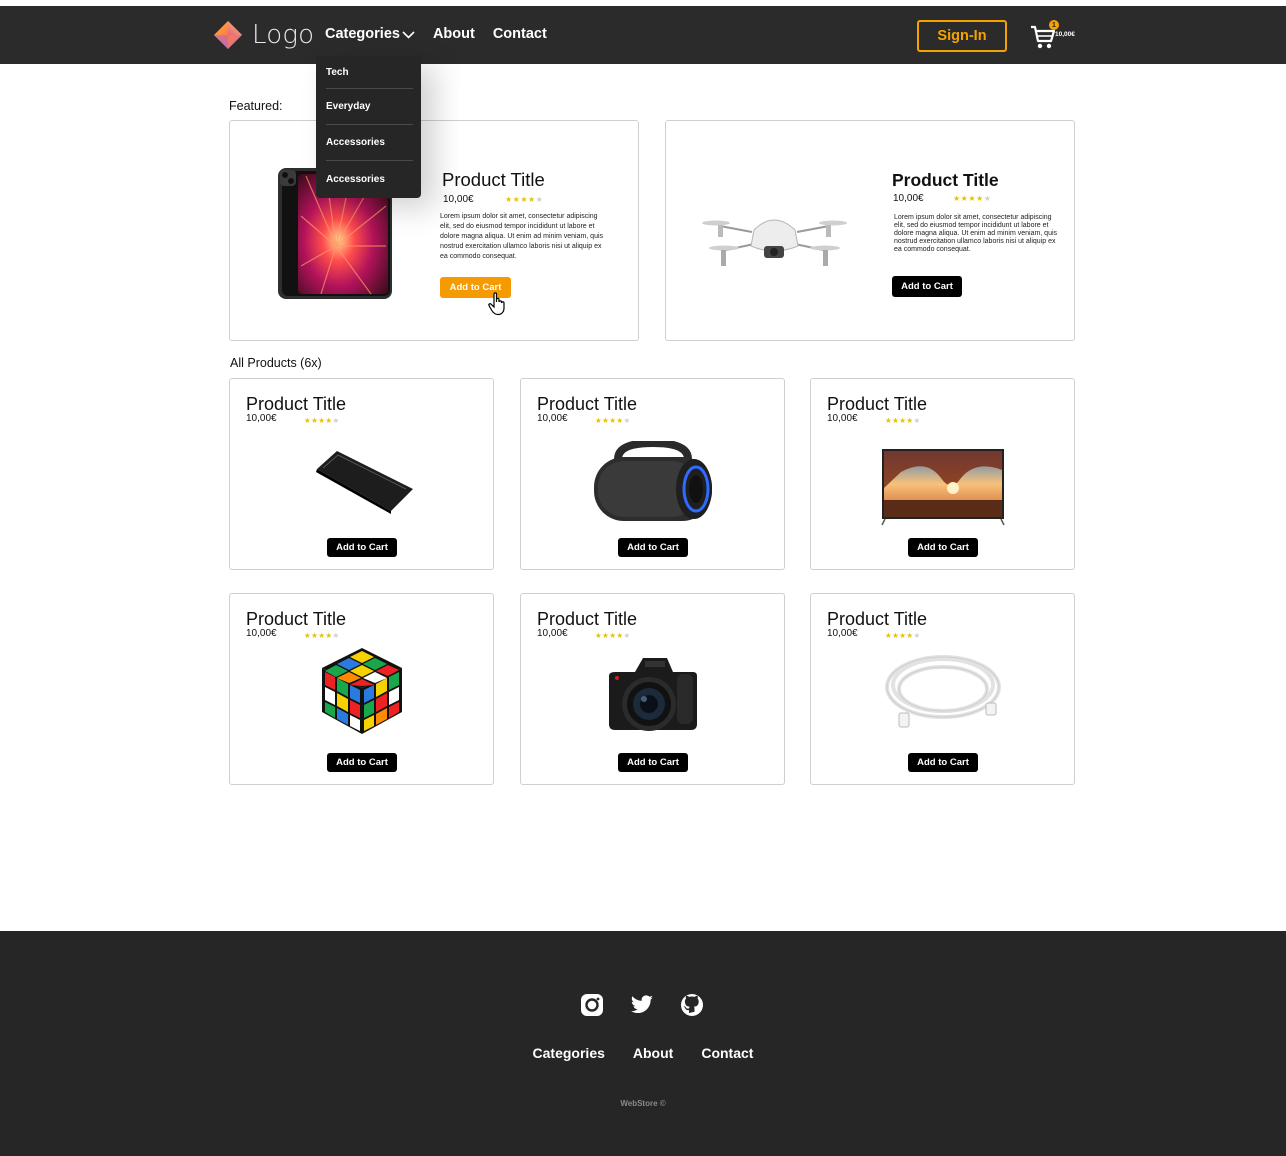 The image size is (1286, 1156). Describe the element at coordinates (727, 1053) in the screenshot. I see `footer-link-contact: Contact` at that location.